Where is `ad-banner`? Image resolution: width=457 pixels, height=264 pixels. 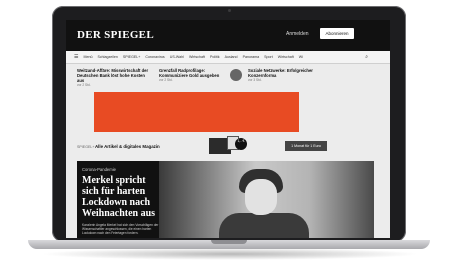 ad-banner is located at coordinates (196, 112).